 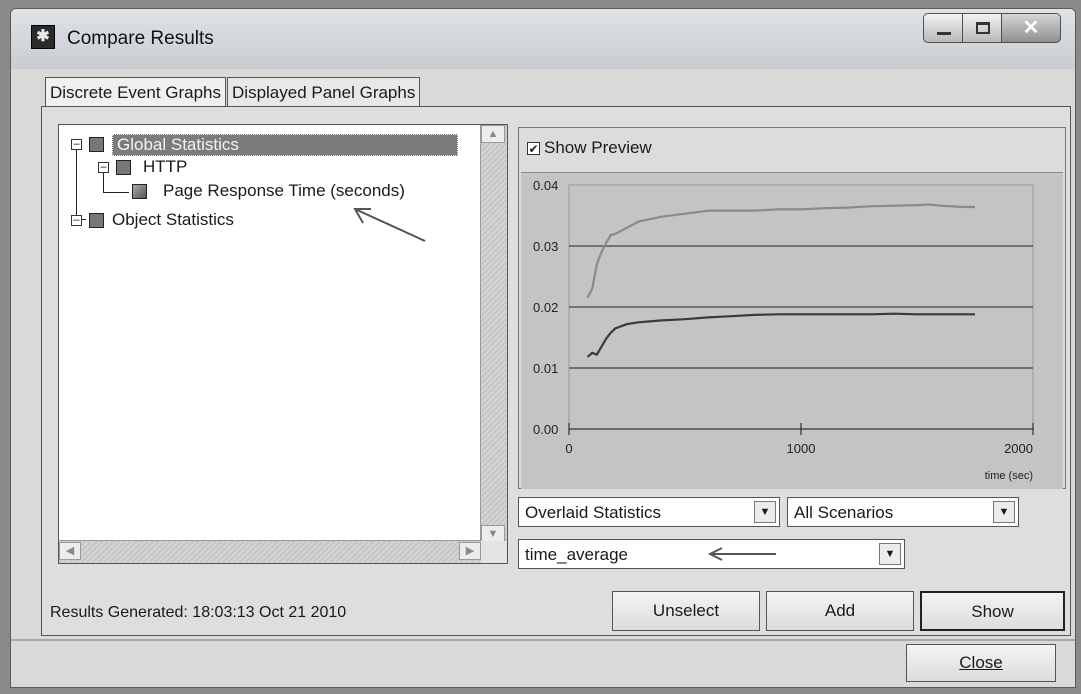 What do you see at coordinates (903, 512) in the screenshot?
I see `scenario-select: All Scenarios ▼` at bounding box center [903, 512].